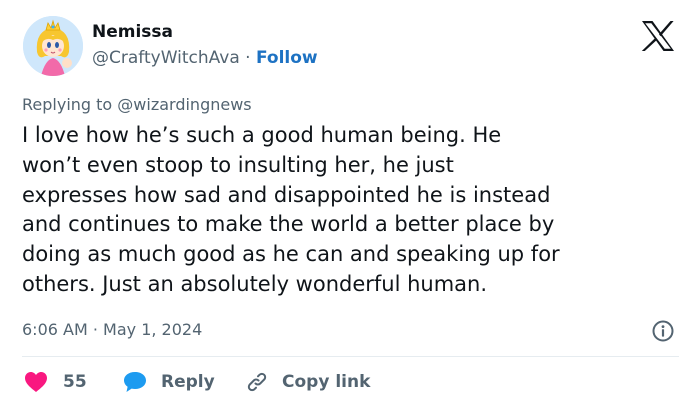 The image size is (700, 410). Describe the element at coordinates (166, 58) in the screenshot. I see `author-handle: @CraftyWitchAva` at that location.